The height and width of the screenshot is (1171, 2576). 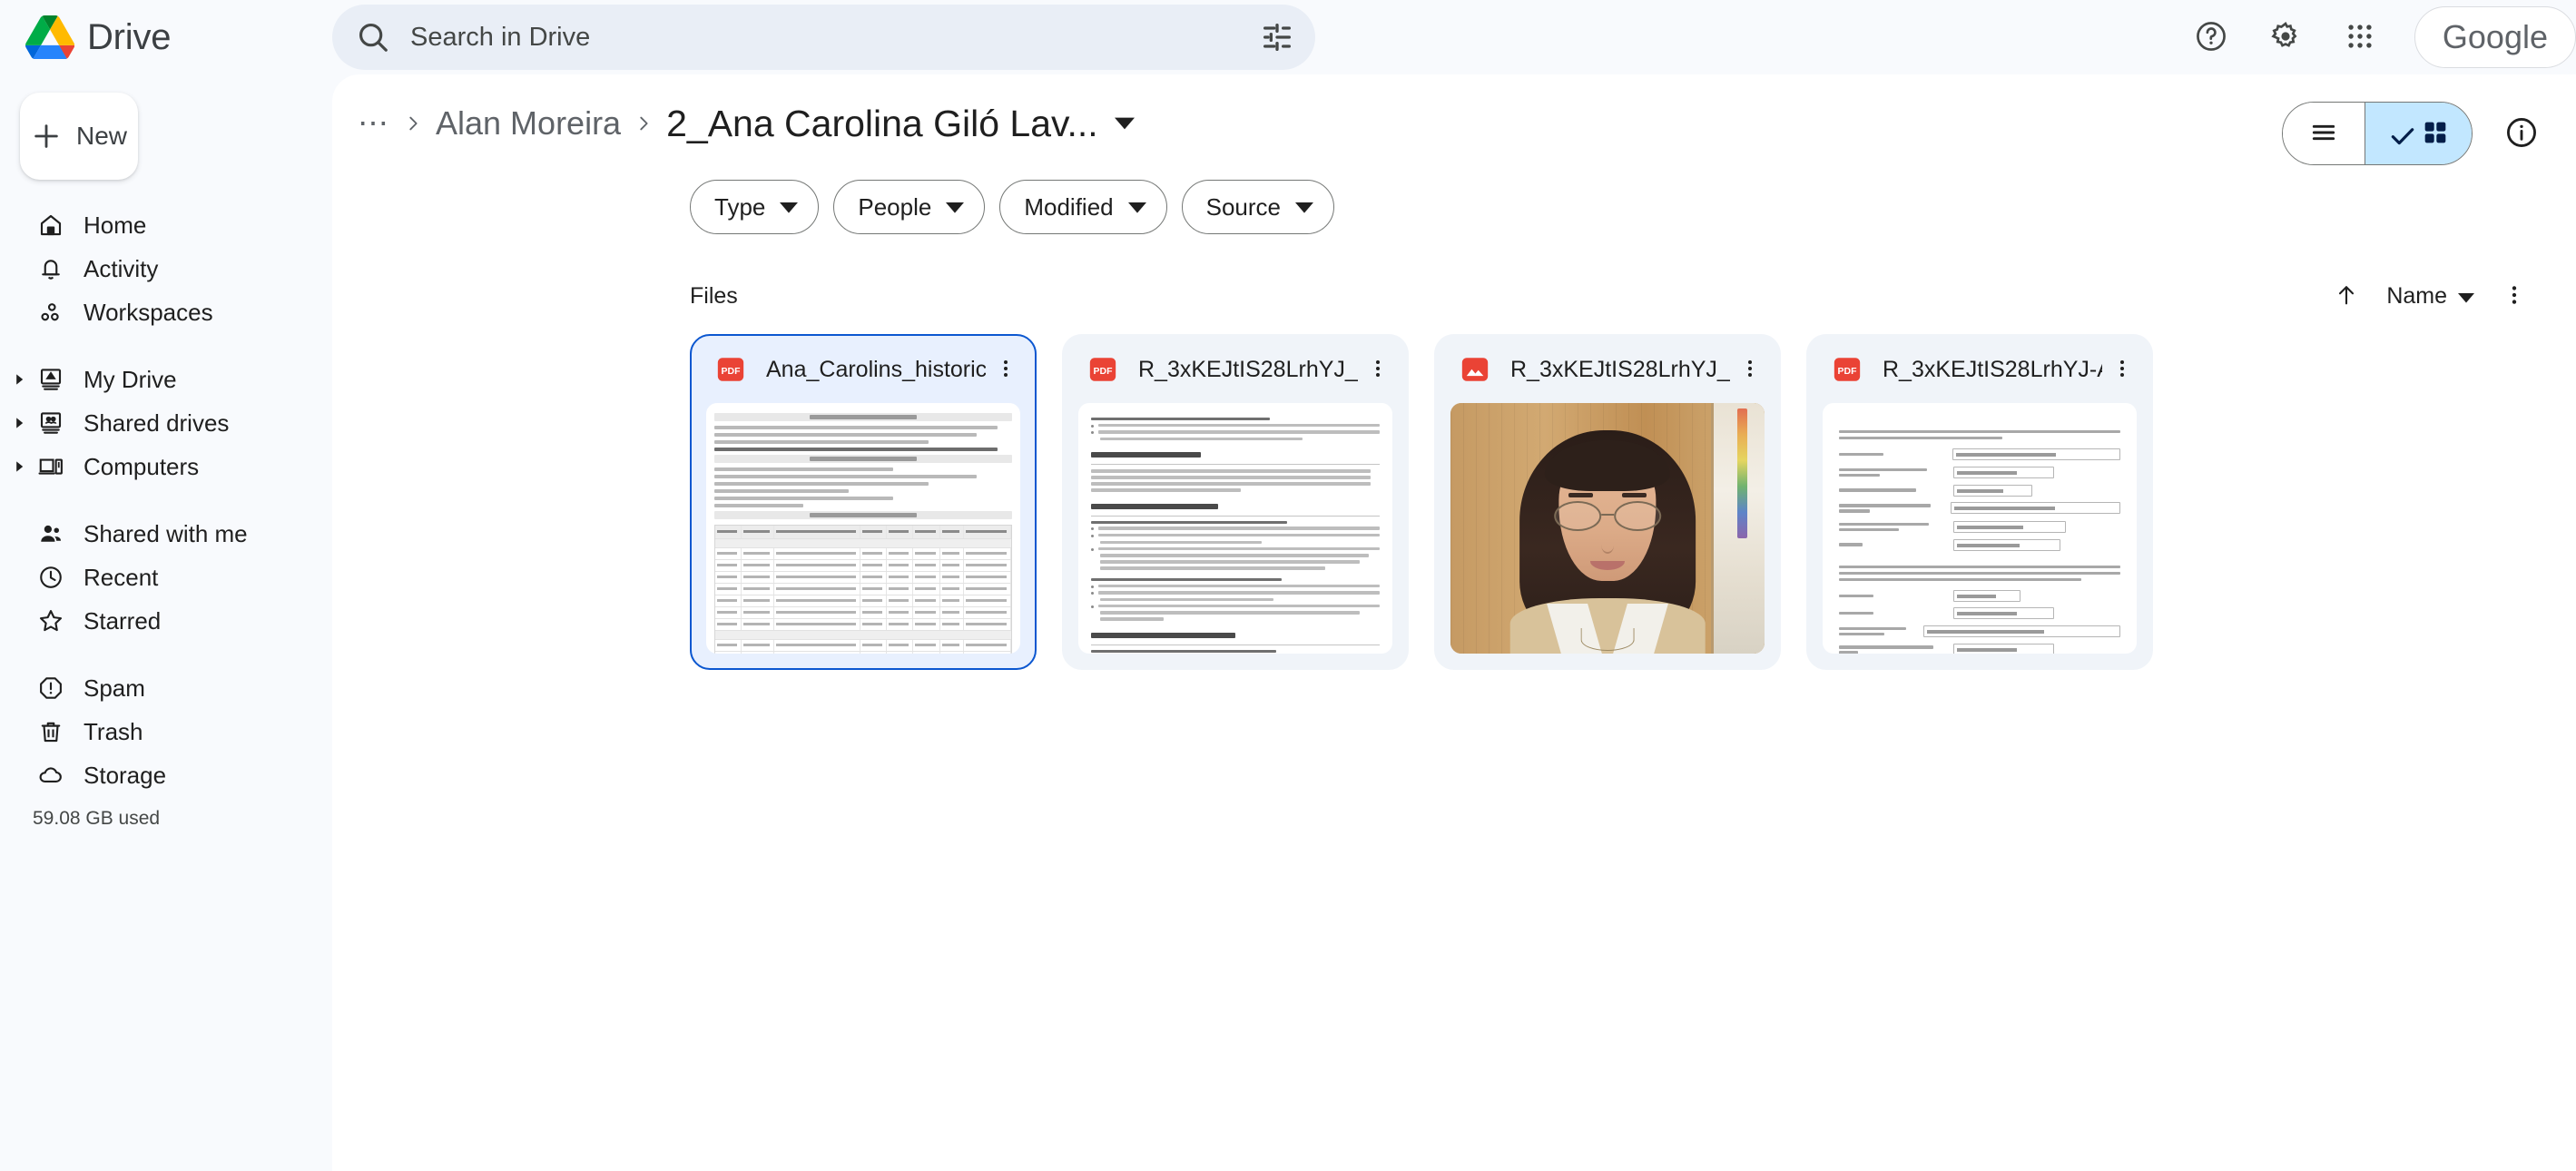 I want to click on people-icon, so click(x=51, y=533).